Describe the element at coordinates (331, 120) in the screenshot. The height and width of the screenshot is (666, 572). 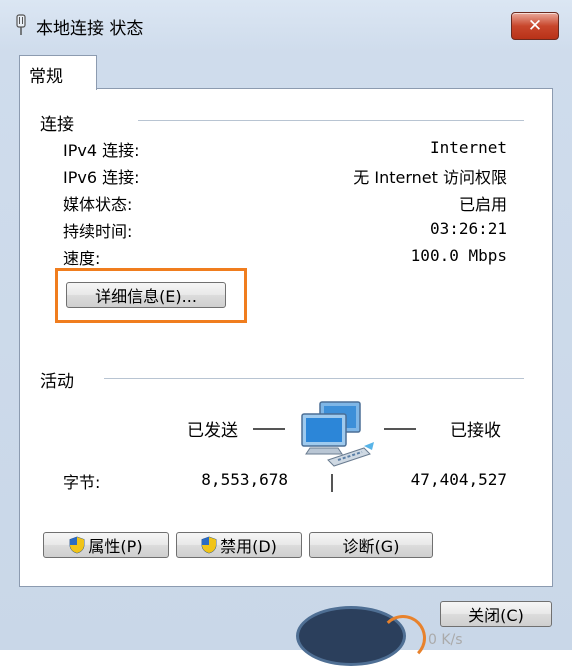
I see `connection-separator` at that location.